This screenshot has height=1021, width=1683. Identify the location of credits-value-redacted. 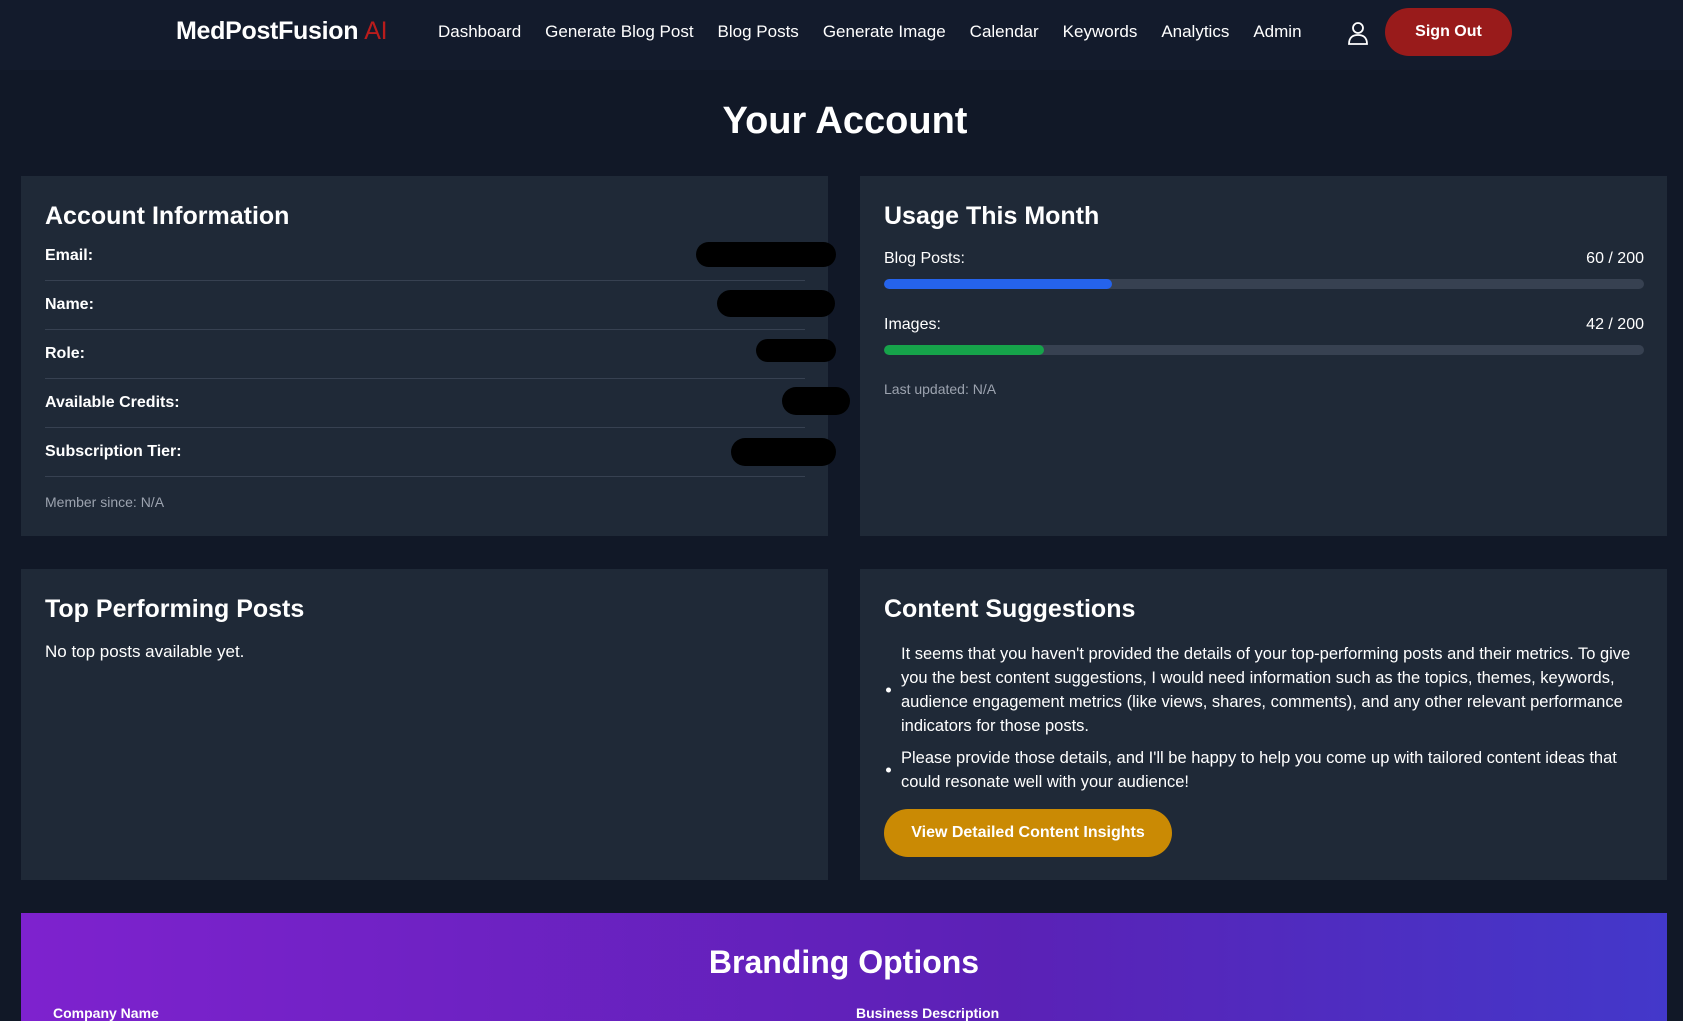
(816, 401).